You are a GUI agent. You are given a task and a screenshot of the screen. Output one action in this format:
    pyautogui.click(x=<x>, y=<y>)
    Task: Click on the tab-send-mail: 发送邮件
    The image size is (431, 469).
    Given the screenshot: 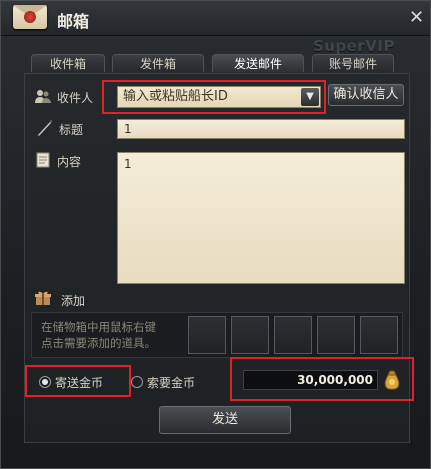 What is the action you would take?
    pyautogui.click(x=258, y=63)
    